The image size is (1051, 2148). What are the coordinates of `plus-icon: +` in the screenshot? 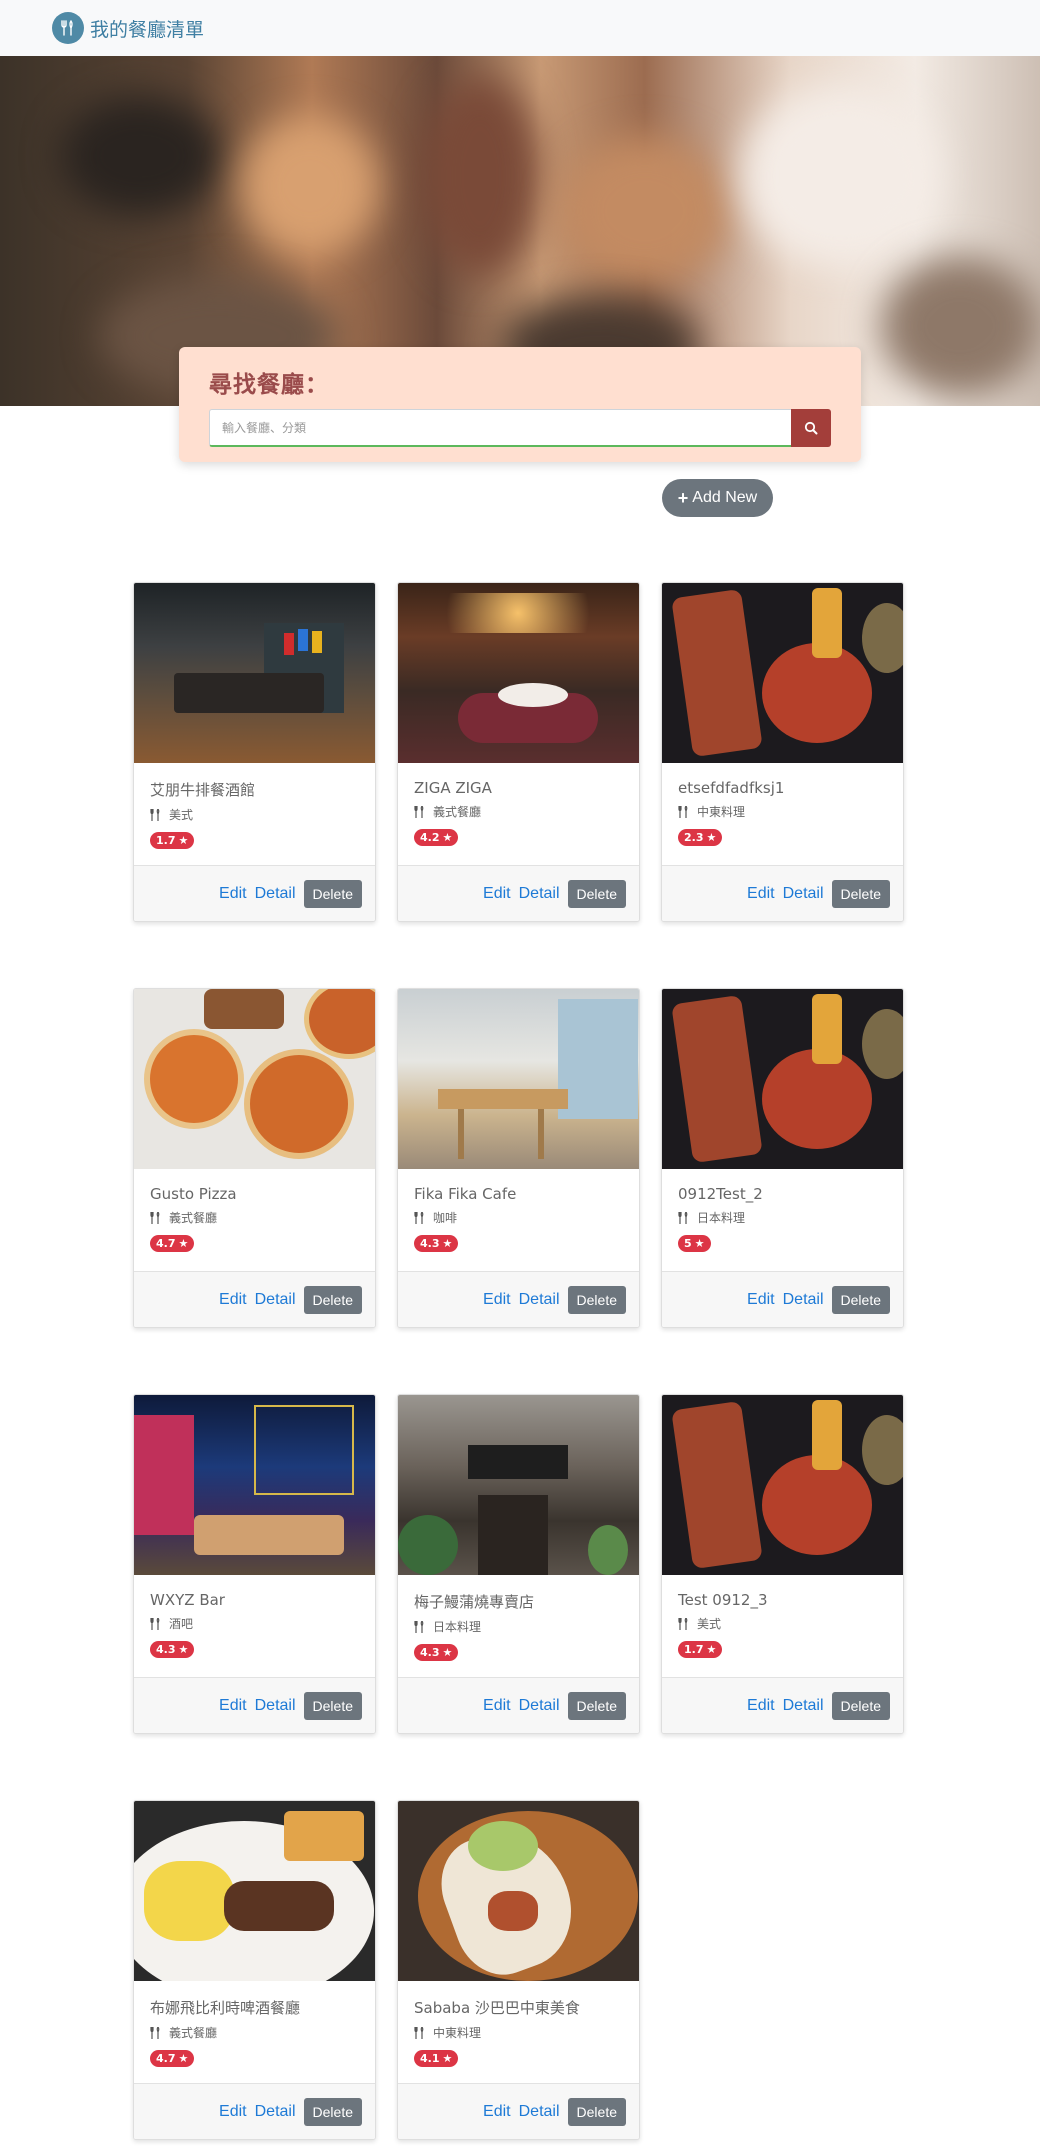 It's located at (683, 497).